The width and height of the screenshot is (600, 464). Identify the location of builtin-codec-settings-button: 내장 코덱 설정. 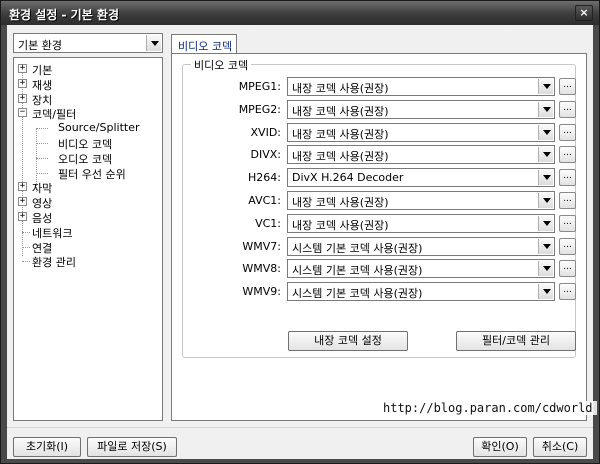
(348, 341).